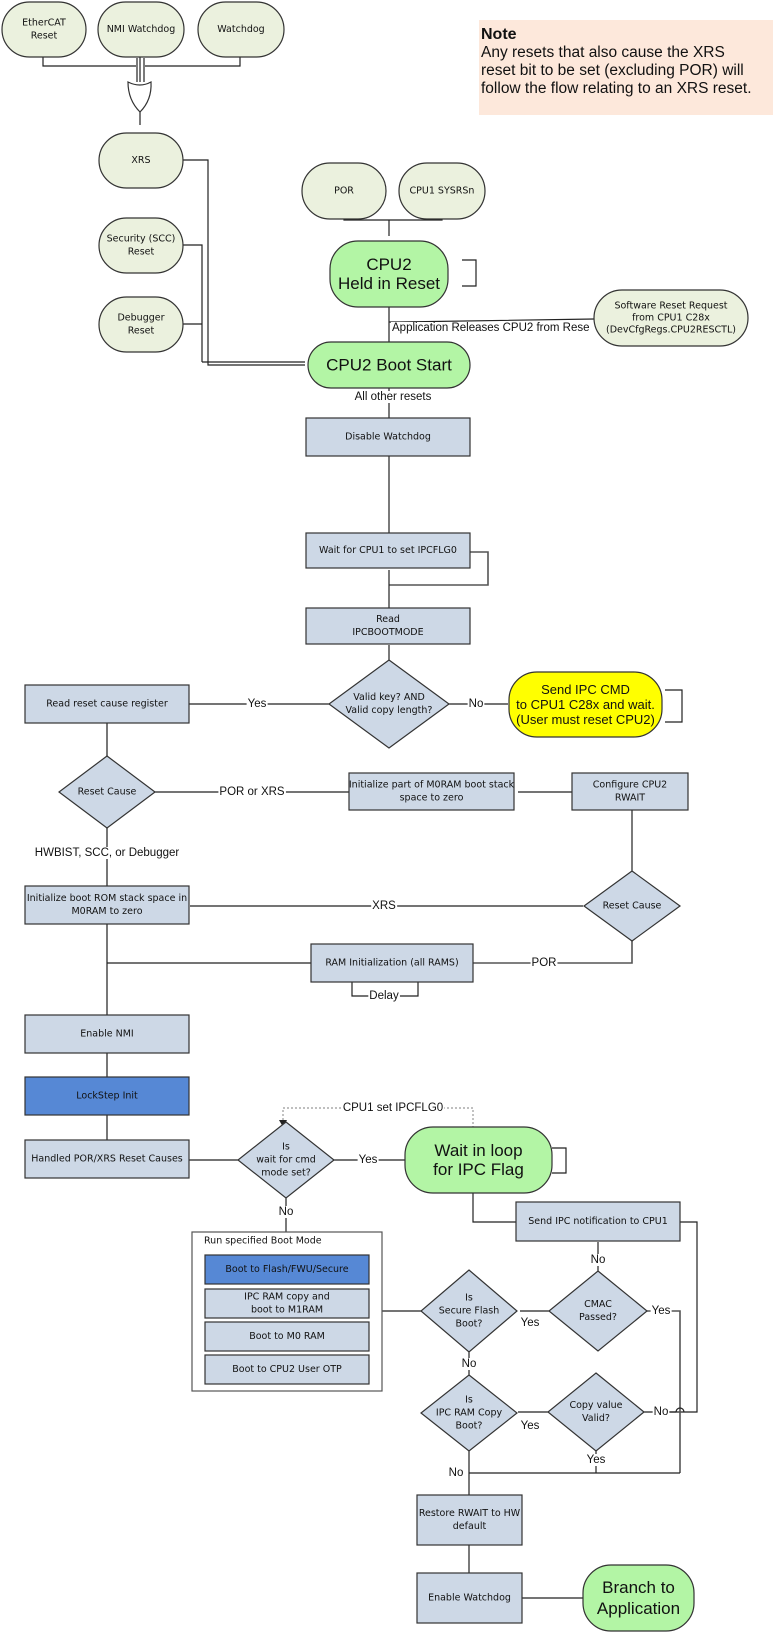 This screenshot has width=773, height=1632. Describe the element at coordinates (393, 397) in the screenshot. I see `label-all-other-resets: All other resets` at that location.